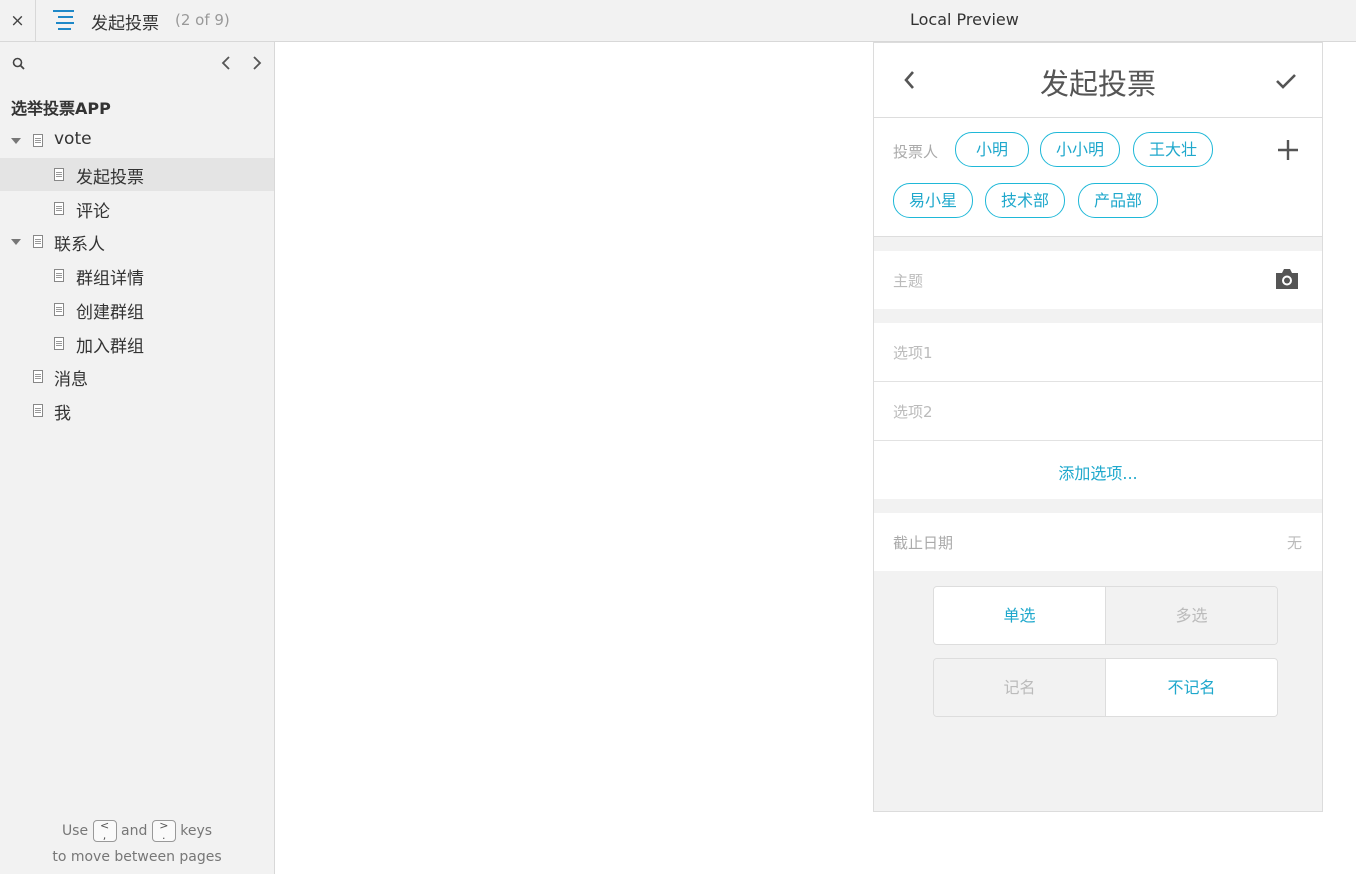 The height and width of the screenshot is (874, 1356). I want to click on tree-item-vote: vote, so click(137, 140).